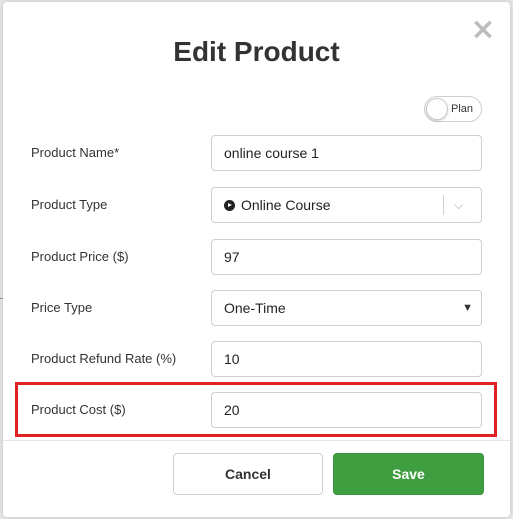 The image size is (513, 519). Describe the element at coordinates (443, 205) in the screenshot. I see `select-separator` at that location.